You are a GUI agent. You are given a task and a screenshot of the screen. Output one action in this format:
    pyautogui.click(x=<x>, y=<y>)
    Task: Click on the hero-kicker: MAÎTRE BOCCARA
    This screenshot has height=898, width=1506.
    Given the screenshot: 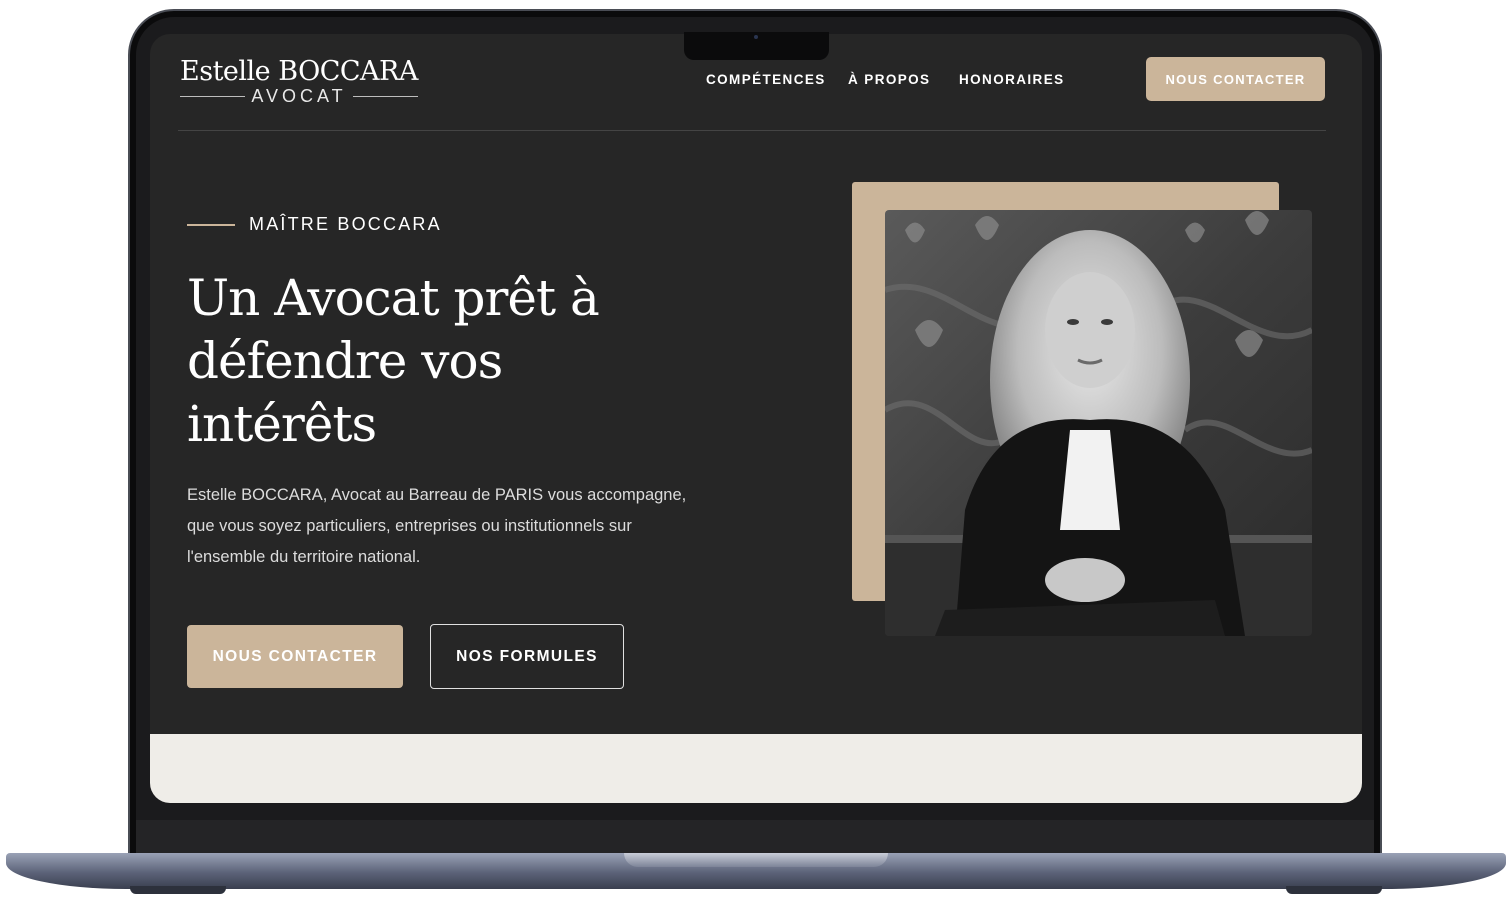 What is the action you would take?
    pyautogui.click(x=314, y=224)
    